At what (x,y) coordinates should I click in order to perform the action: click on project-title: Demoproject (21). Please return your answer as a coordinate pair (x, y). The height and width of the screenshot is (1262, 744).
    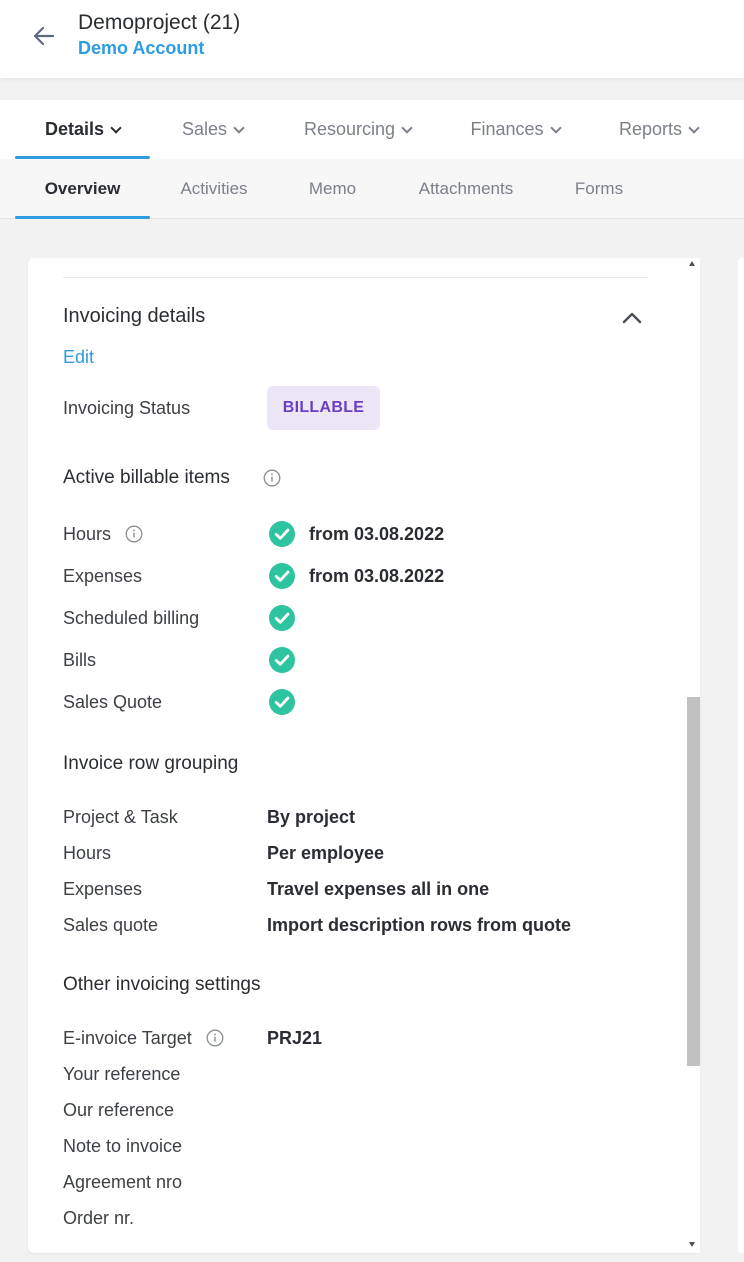
    Looking at the image, I should click on (159, 22).